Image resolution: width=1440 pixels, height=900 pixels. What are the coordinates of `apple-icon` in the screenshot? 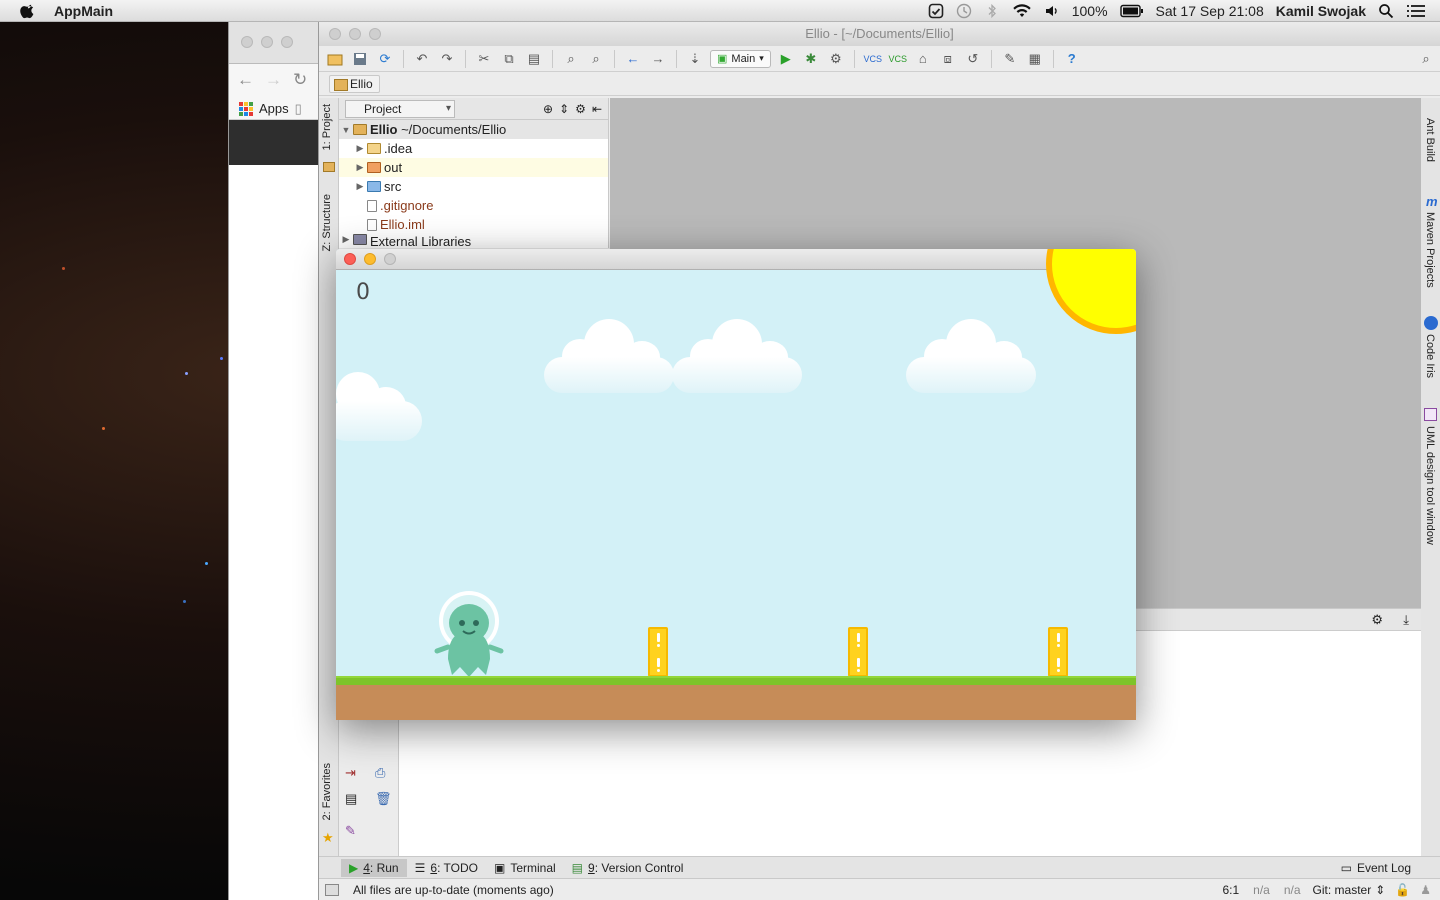 It's located at (28, 11).